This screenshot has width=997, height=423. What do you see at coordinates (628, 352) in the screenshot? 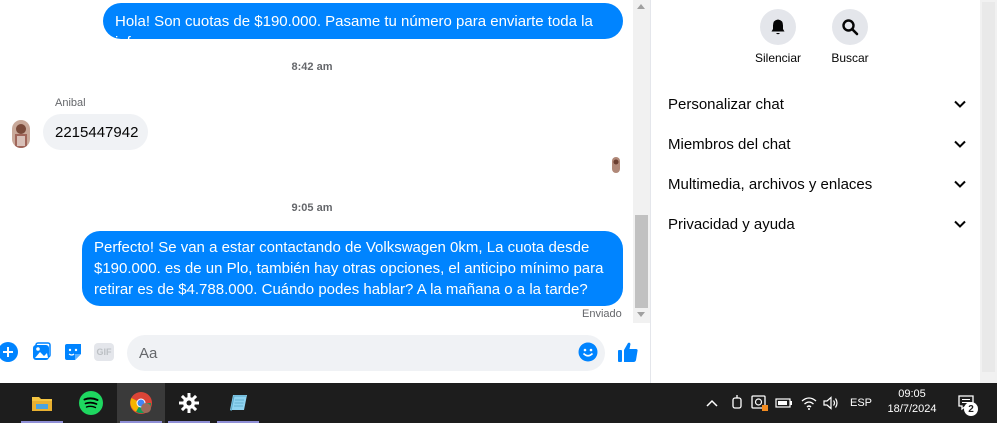
I see `like-icon` at bounding box center [628, 352].